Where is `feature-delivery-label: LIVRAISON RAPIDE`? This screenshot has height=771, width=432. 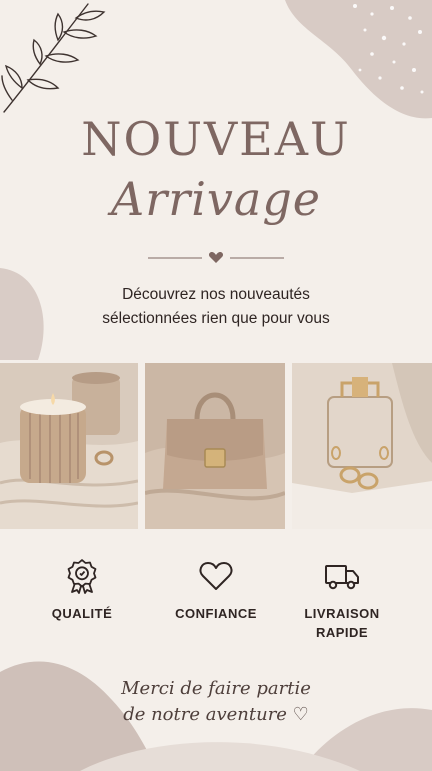
feature-delivery-label: LIVRAISON RAPIDE is located at coordinates (342, 623).